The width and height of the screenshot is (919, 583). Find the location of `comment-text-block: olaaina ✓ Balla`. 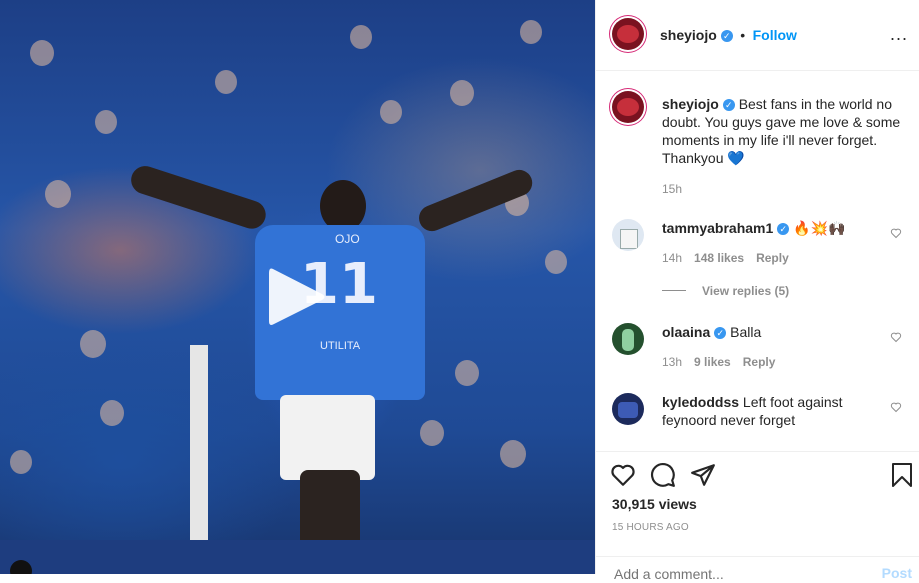

comment-text-block: olaaina ✓ Balla is located at coordinates (711, 332).